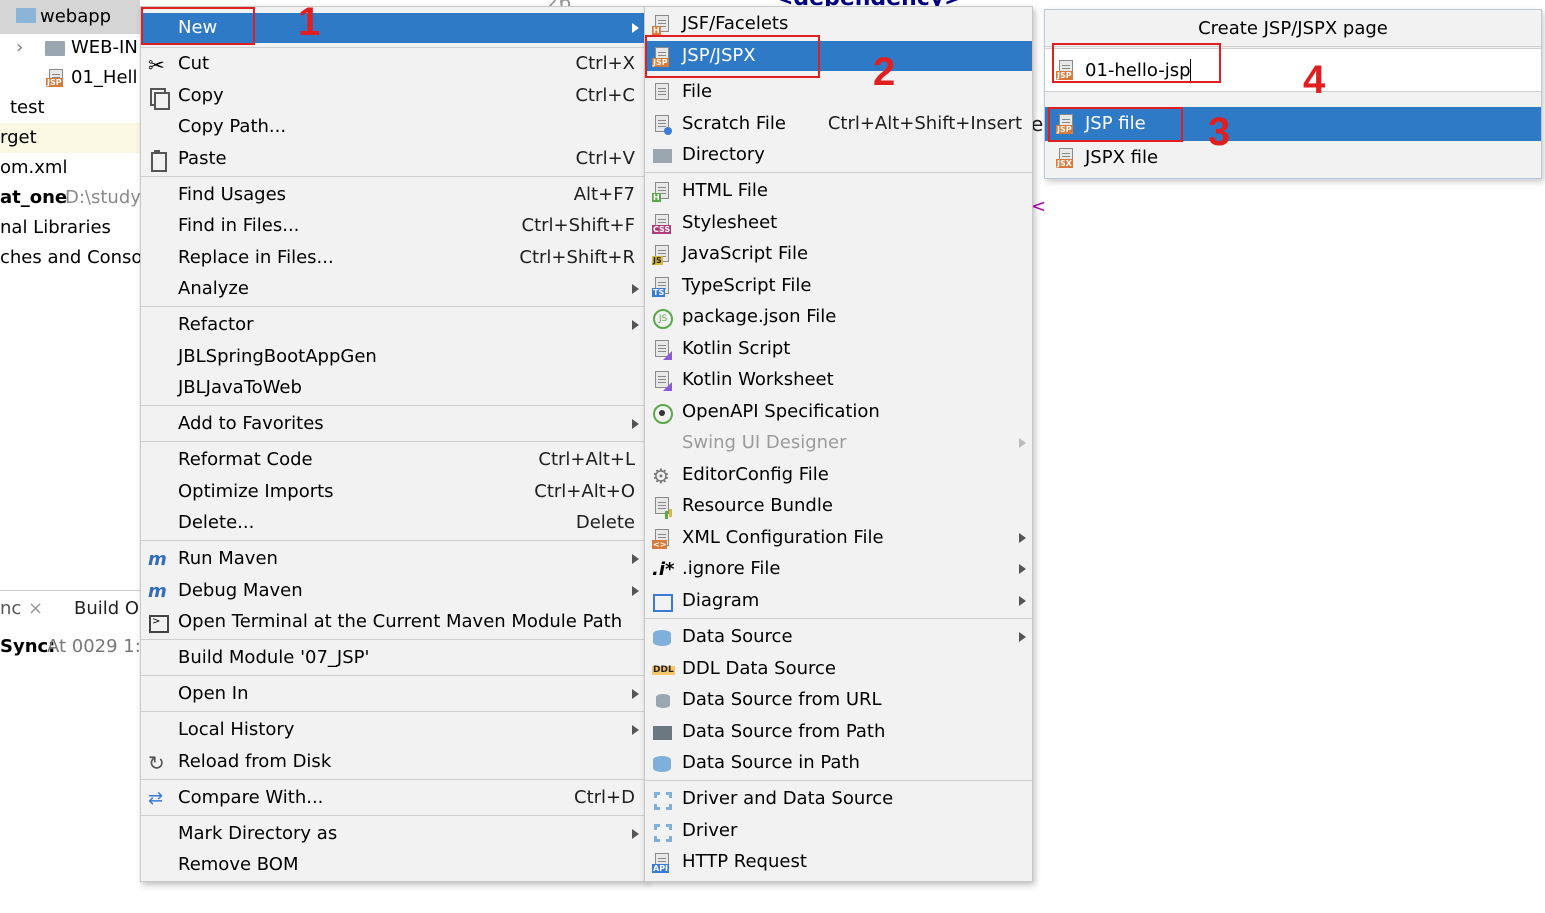 This screenshot has width=1545, height=913. I want to click on submenu-item-xml-config: <> XML Configuration File, so click(838, 538).